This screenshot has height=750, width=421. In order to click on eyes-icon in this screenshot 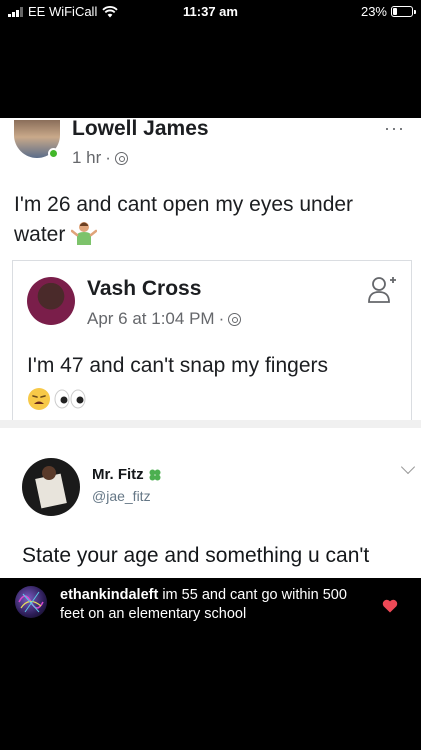, I will do `click(70, 399)`.